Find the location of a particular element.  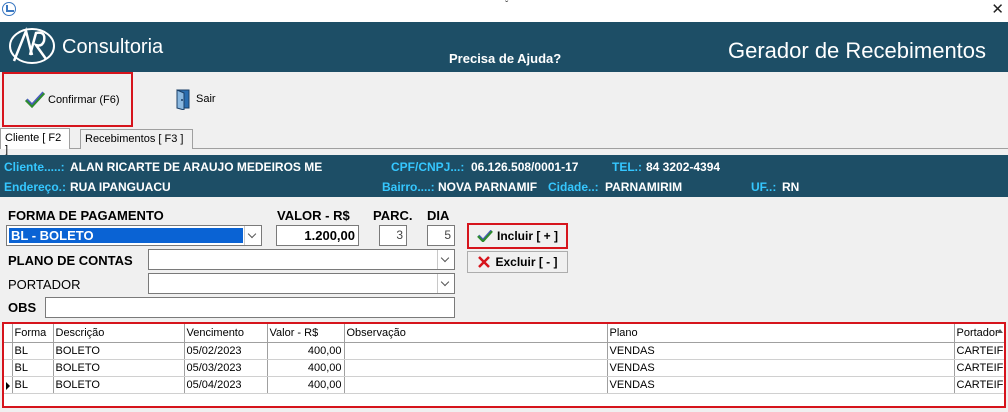

cell-vencimento: 05/03/2023 is located at coordinates (226, 368).